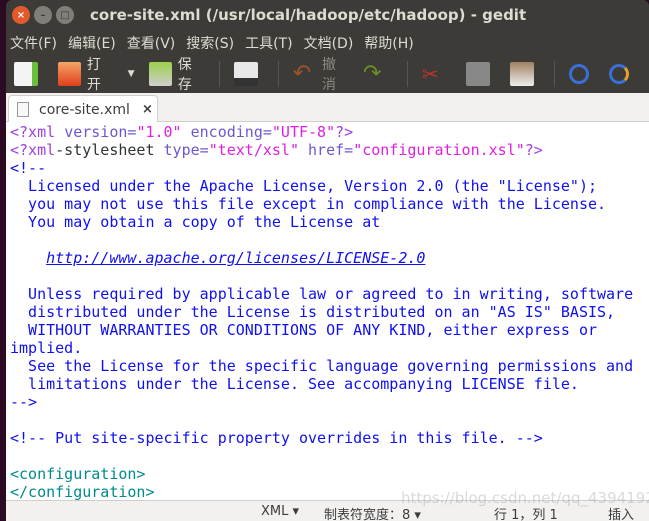 The image size is (649, 521). I want to click on save-button: 保存, so click(176, 74).